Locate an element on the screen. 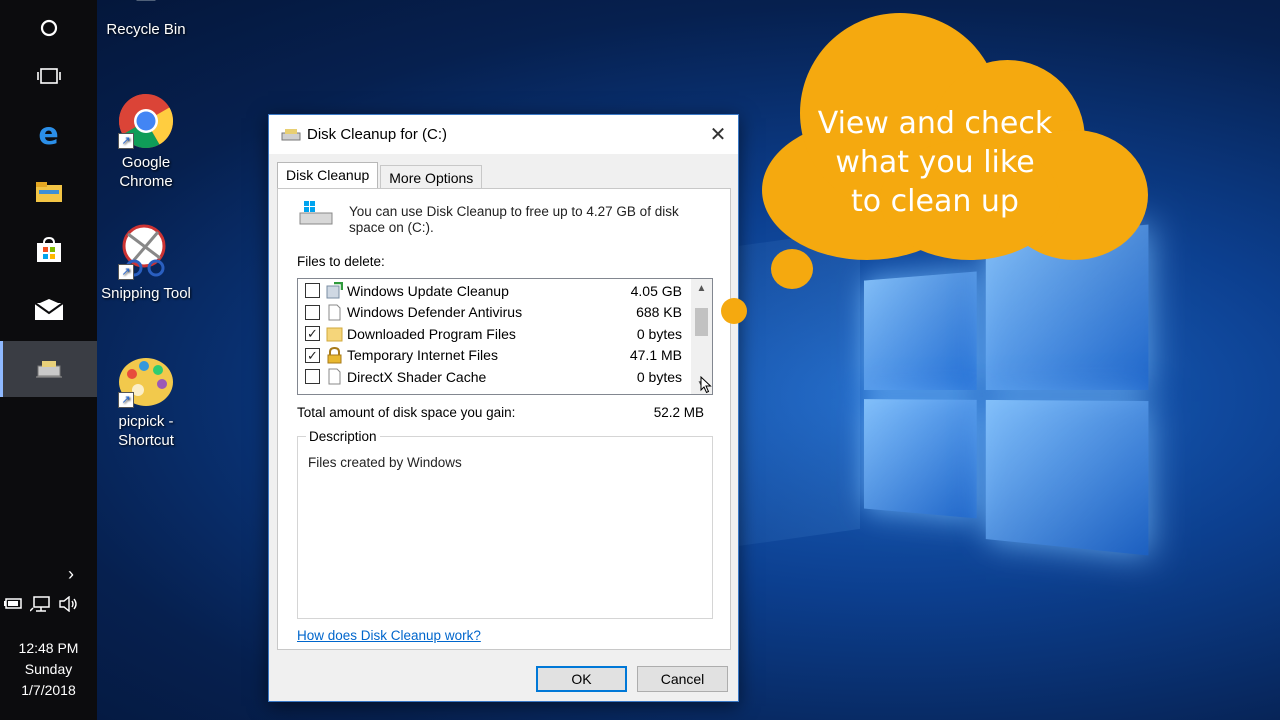  show-hidden-icons-icon: › is located at coordinates (71, 574).